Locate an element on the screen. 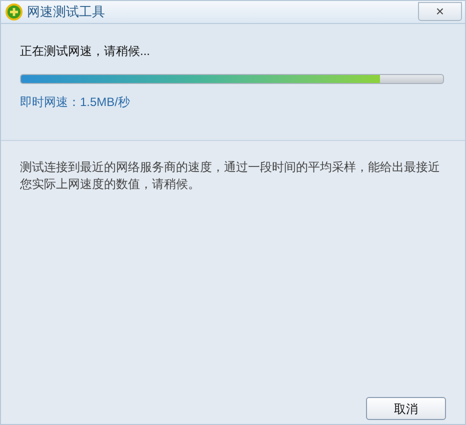  cancel-button: 取消 is located at coordinates (406, 408).